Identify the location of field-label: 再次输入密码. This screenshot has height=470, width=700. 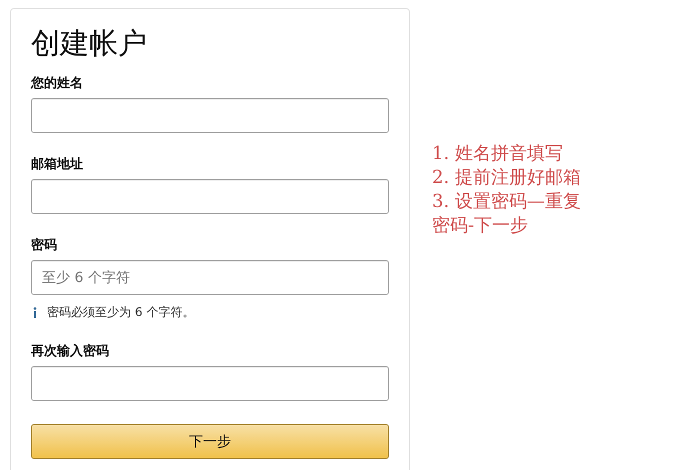
(70, 352).